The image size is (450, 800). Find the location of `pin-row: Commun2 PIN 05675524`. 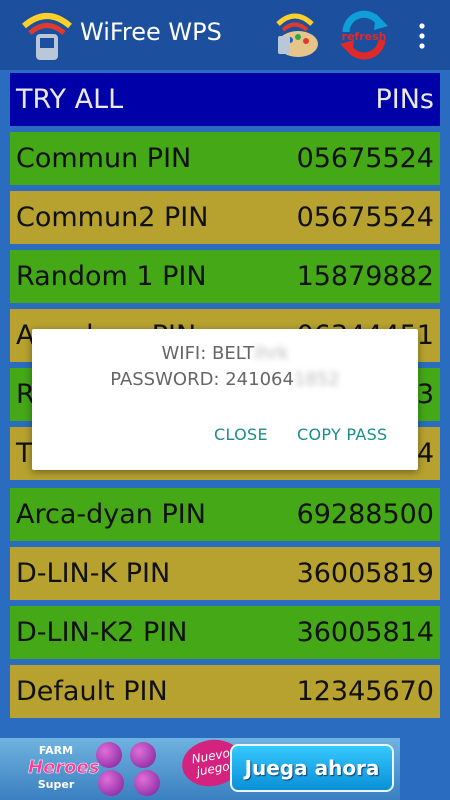

pin-row: Commun2 PIN 05675524 is located at coordinates (225, 217).